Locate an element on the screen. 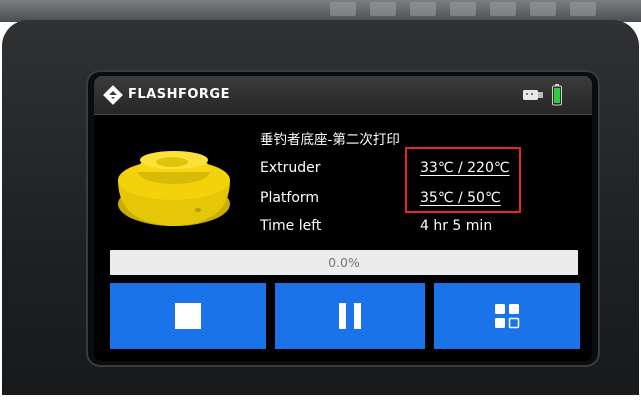 The image size is (641, 409). title-bar: FLASHFORGE is located at coordinates (343, 95).